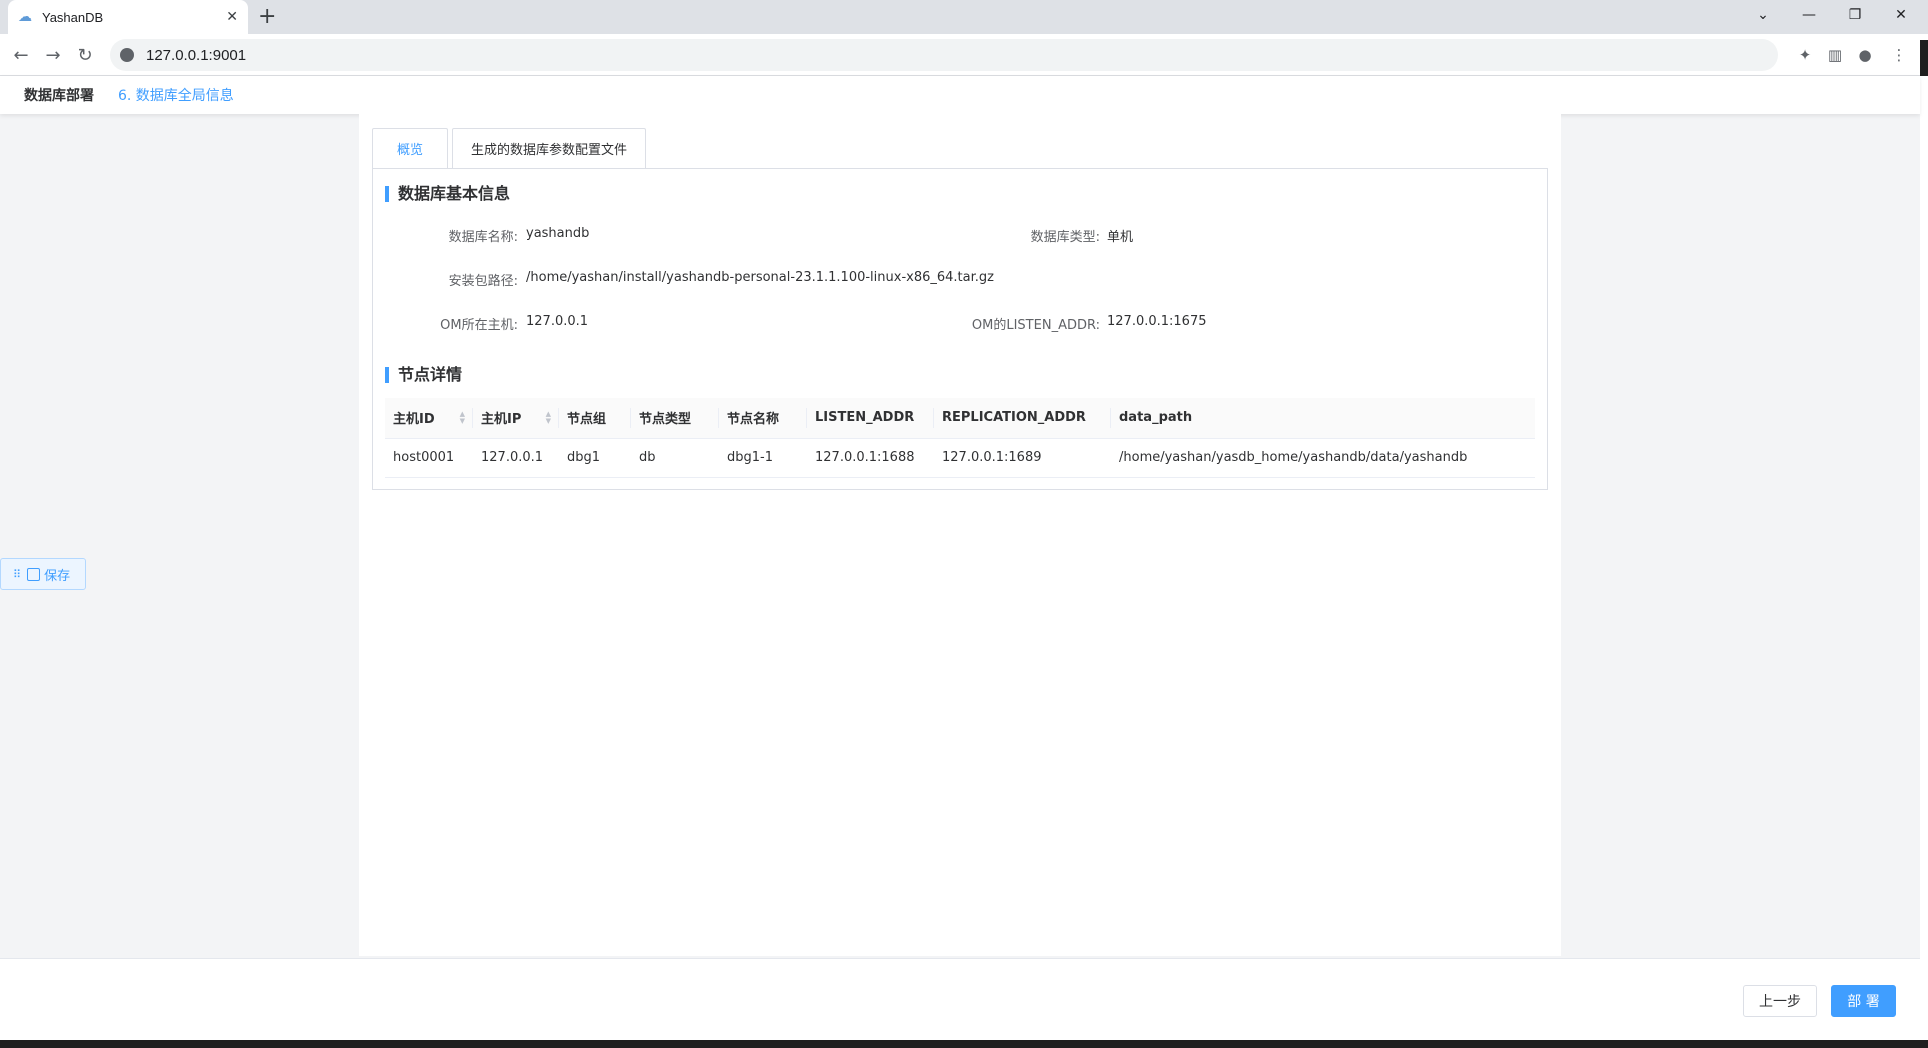 The image size is (1928, 1048). Describe the element at coordinates (595, 458) in the screenshot. I see `cell-node-group: dbg1` at that location.